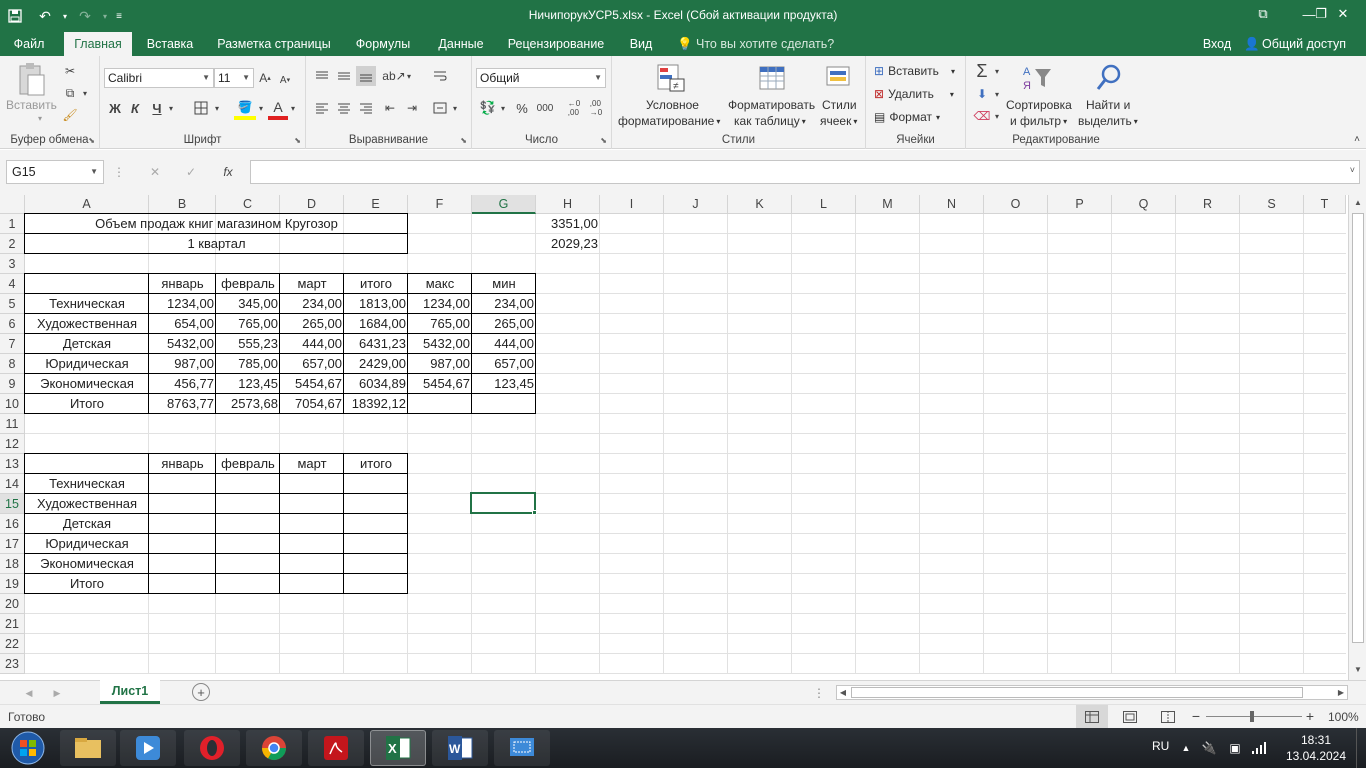 This screenshot has width=1366, height=768. What do you see at coordinates (148, 748) in the screenshot?
I see `media-player-icon` at bounding box center [148, 748].